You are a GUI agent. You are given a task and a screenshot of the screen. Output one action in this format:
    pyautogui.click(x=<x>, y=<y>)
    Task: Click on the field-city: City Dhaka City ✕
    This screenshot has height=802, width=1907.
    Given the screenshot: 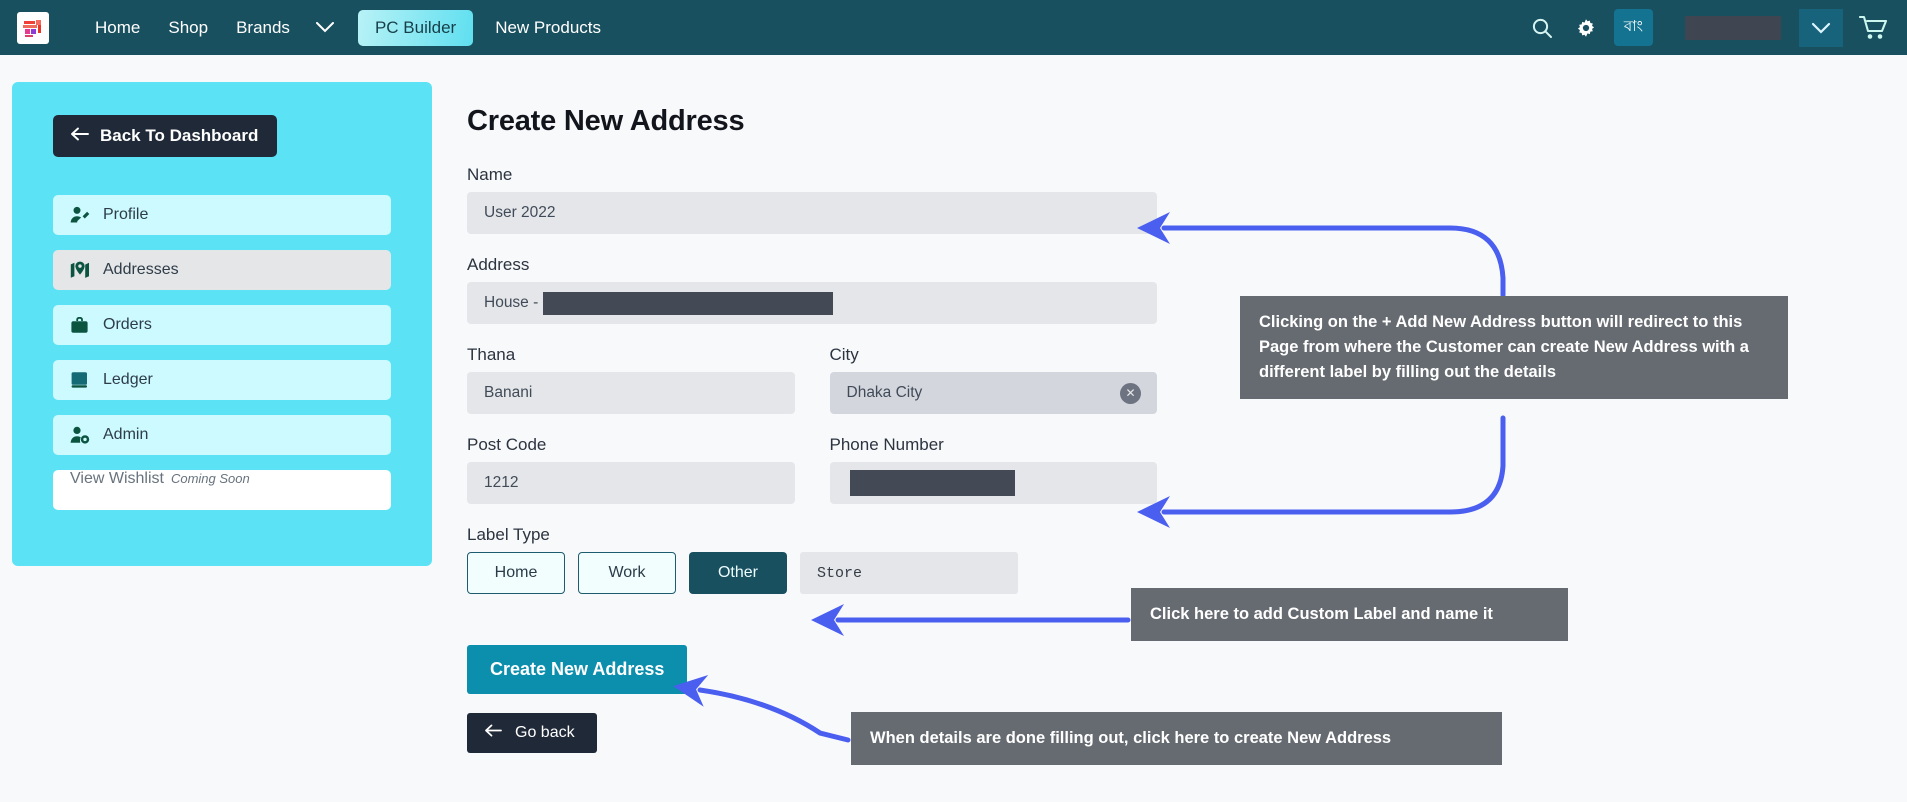 What is the action you would take?
    pyautogui.click(x=993, y=379)
    